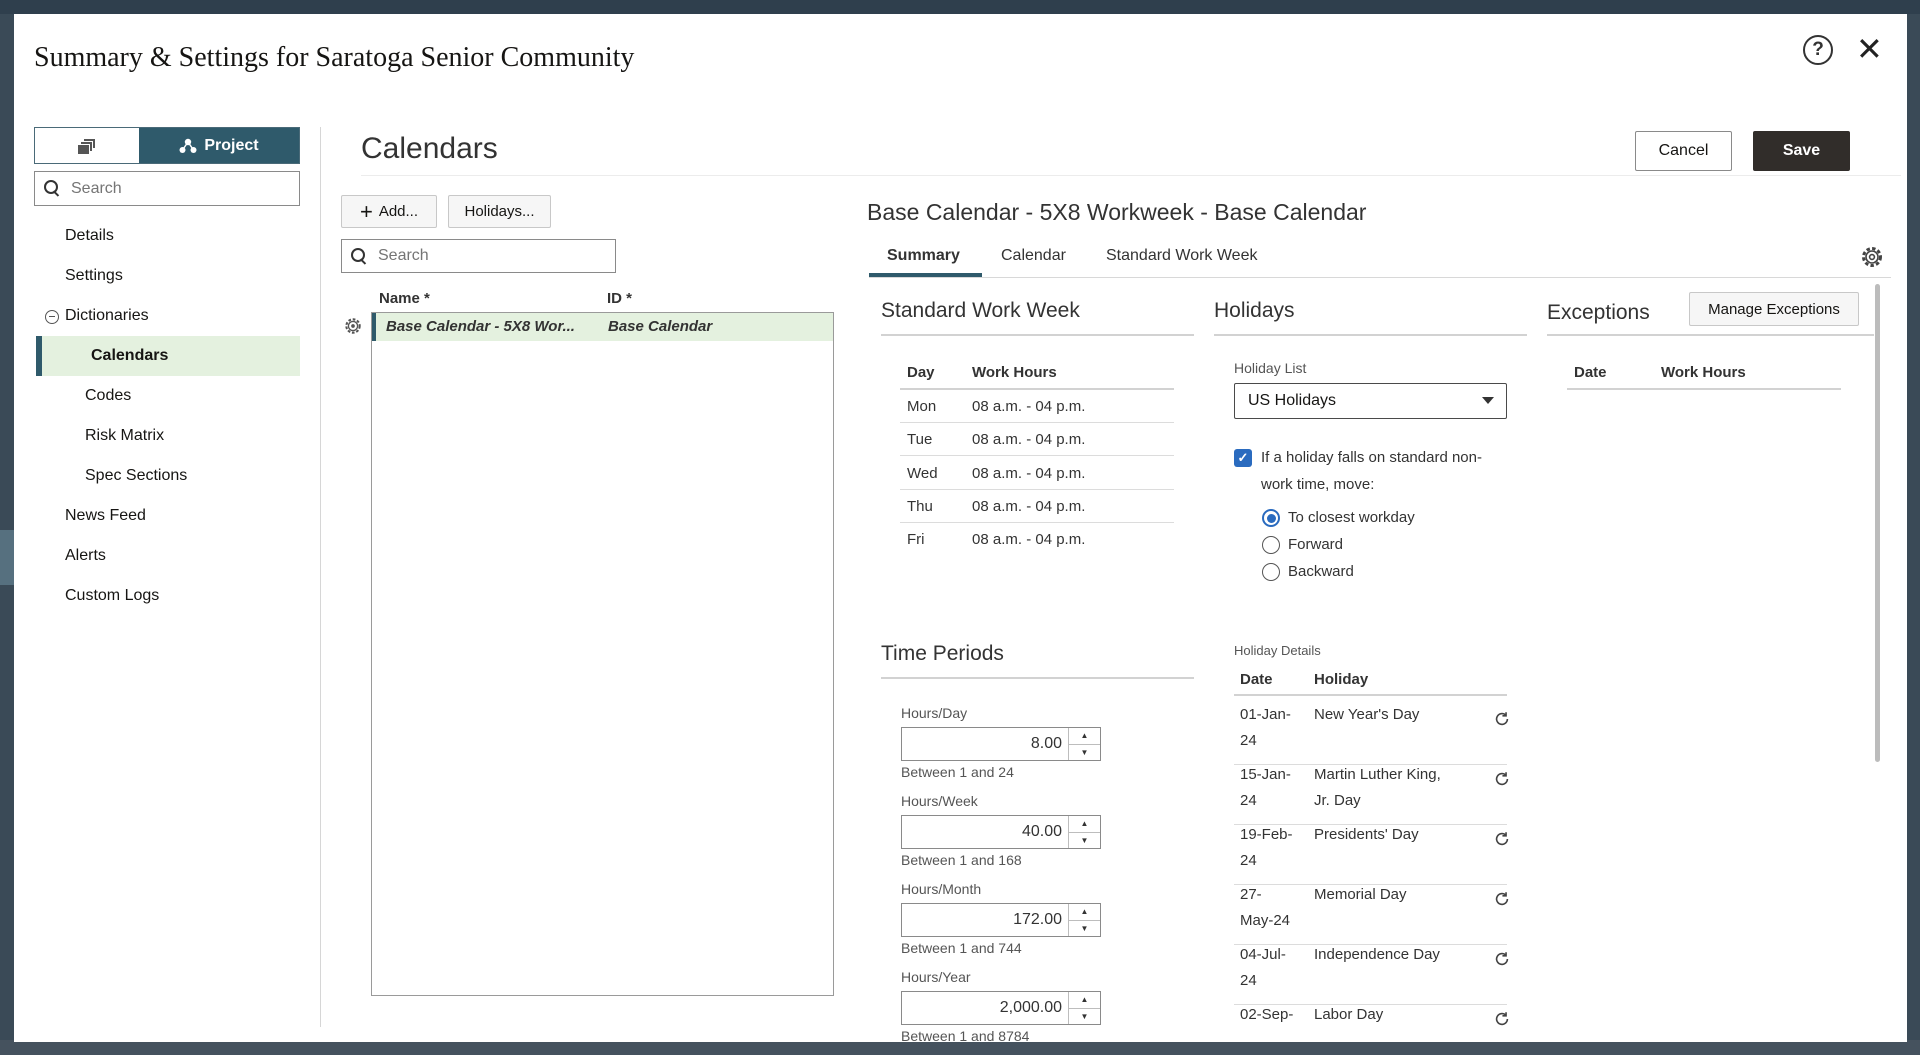 Image resolution: width=1920 pixels, height=1055 pixels. I want to click on nav-item-alerts: Alerts, so click(85, 556).